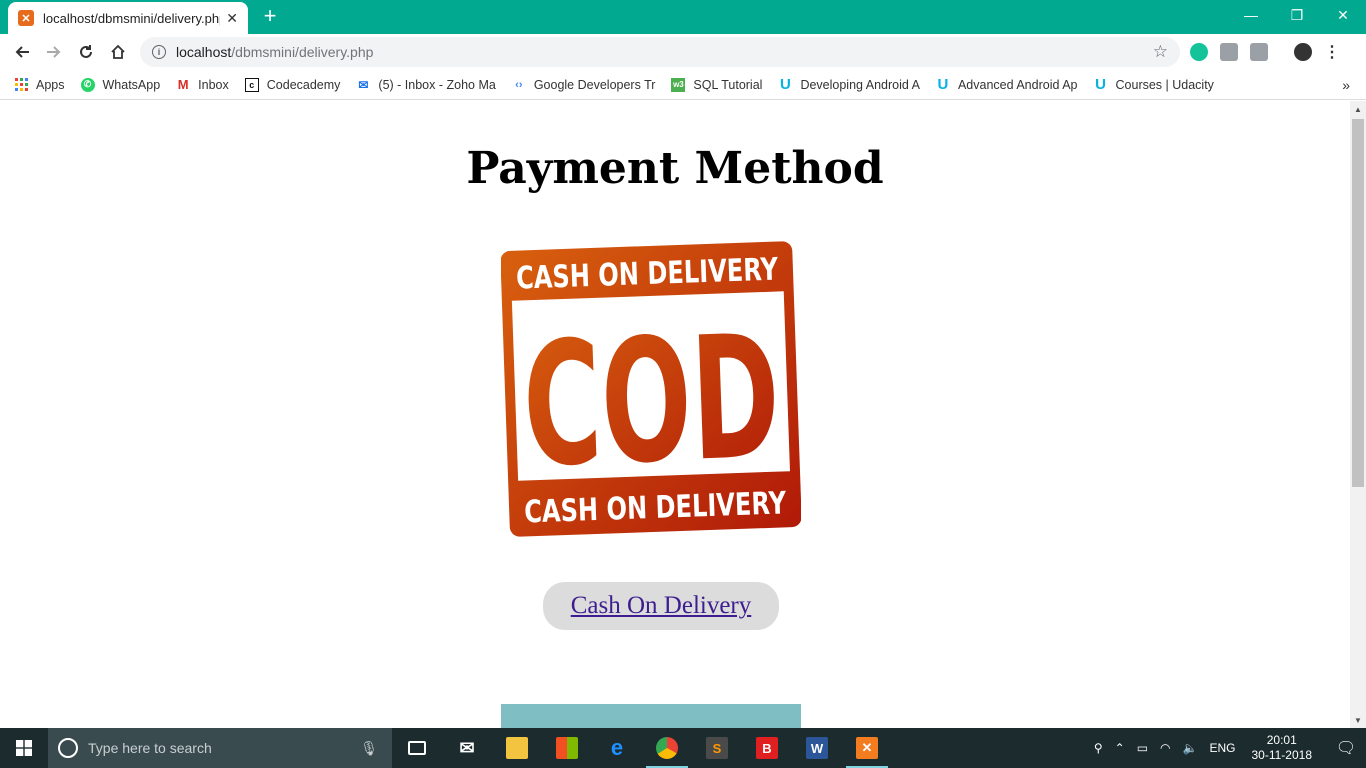  I want to click on cortana-icon, so click(68, 748).